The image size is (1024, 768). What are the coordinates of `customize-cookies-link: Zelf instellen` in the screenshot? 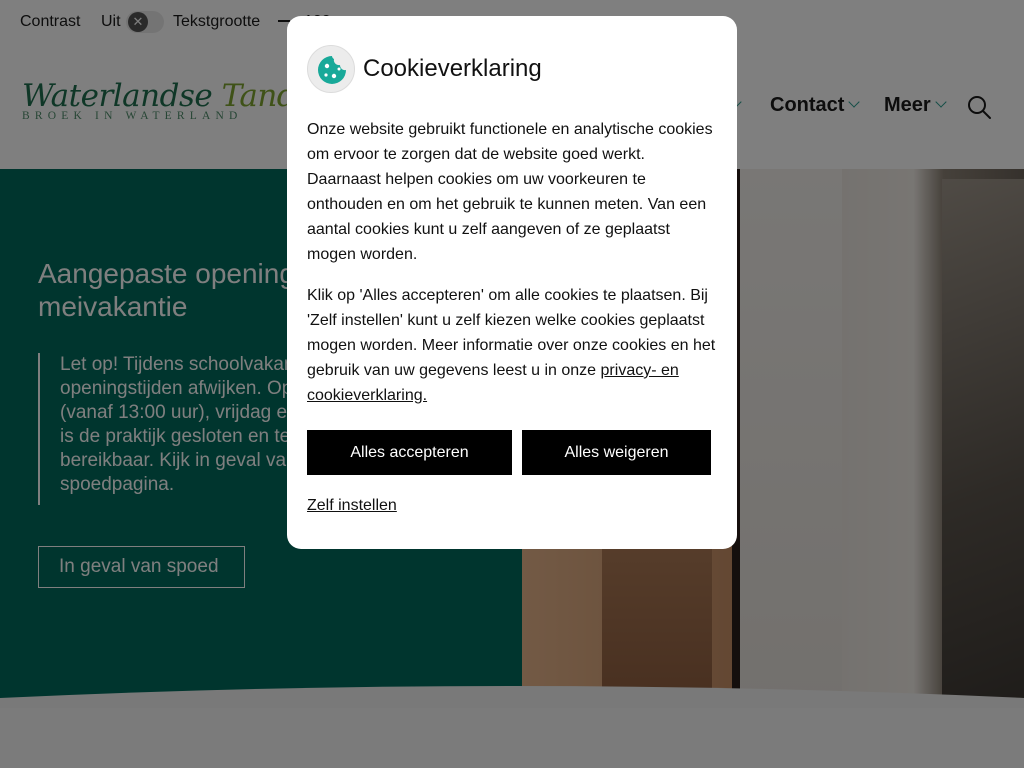 It's located at (352, 506).